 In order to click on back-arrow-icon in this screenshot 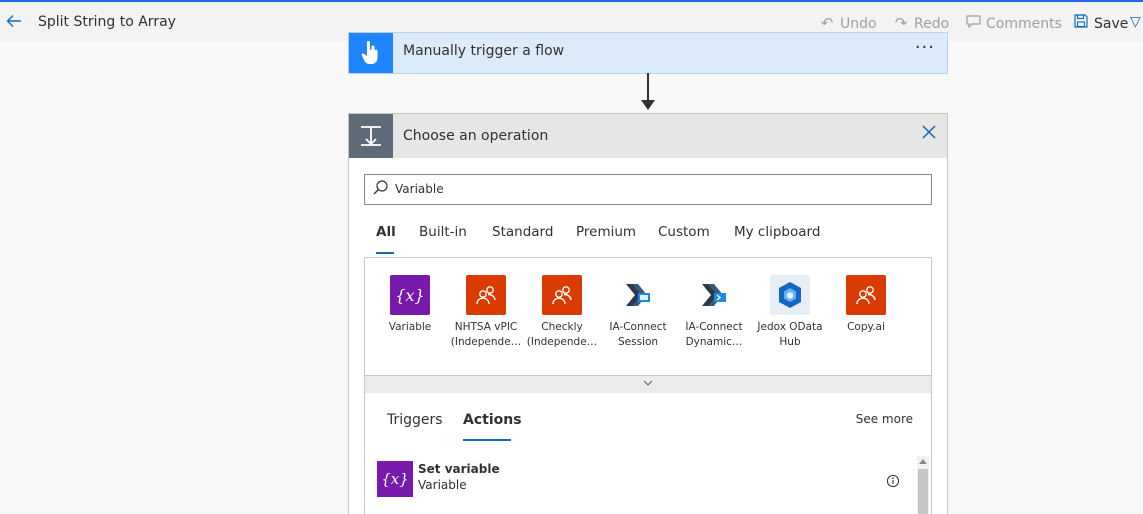, I will do `click(14, 22)`.